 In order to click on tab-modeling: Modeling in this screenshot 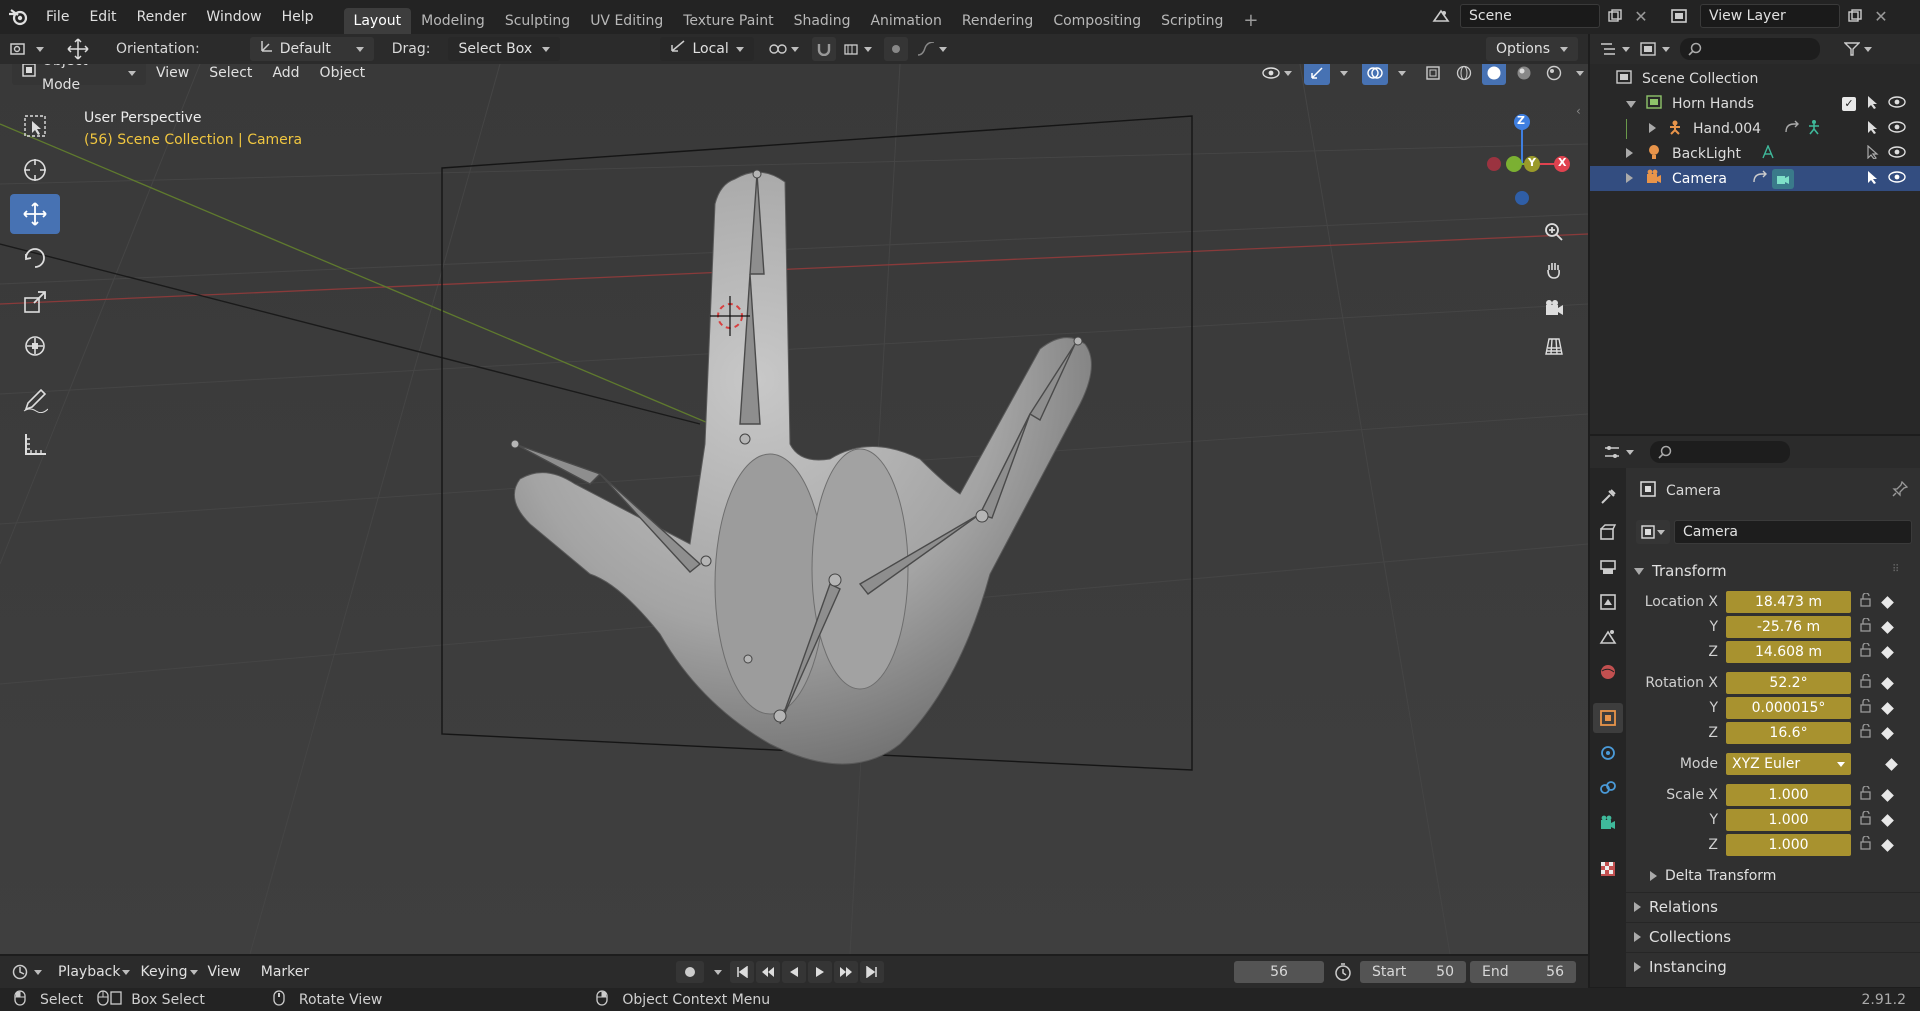, I will do `click(453, 21)`.